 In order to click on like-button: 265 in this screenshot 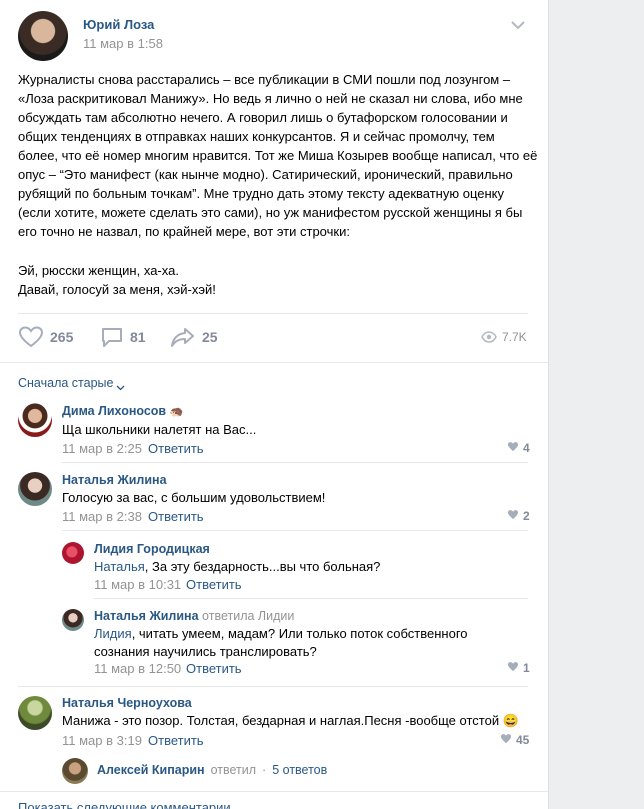, I will do `click(45, 337)`.